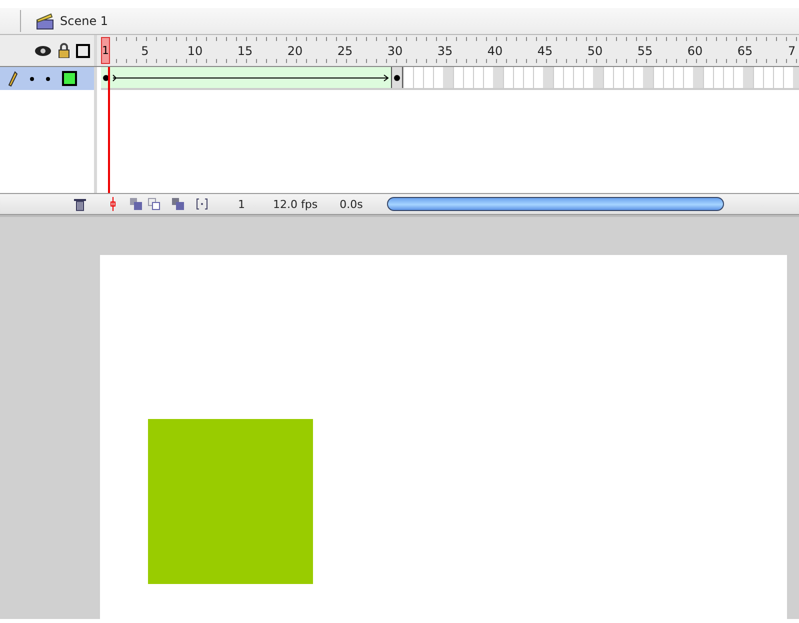 This screenshot has height=623, width=799. Describe the element at coordinates (445, 51) in the screenshot. I see `ruler-label: 35` at that location.